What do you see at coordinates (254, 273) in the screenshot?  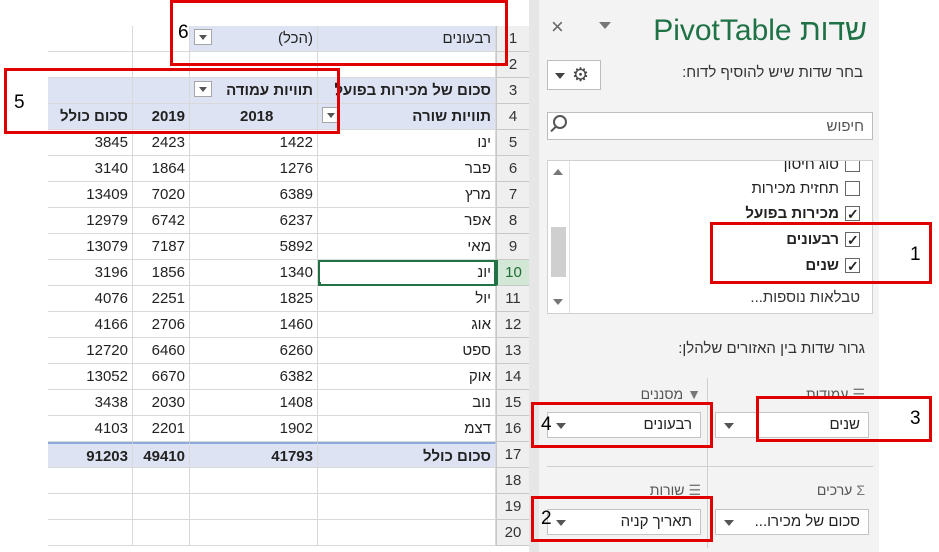 I see `value-2018-cell: 1340` at bounding box center [254, 273].